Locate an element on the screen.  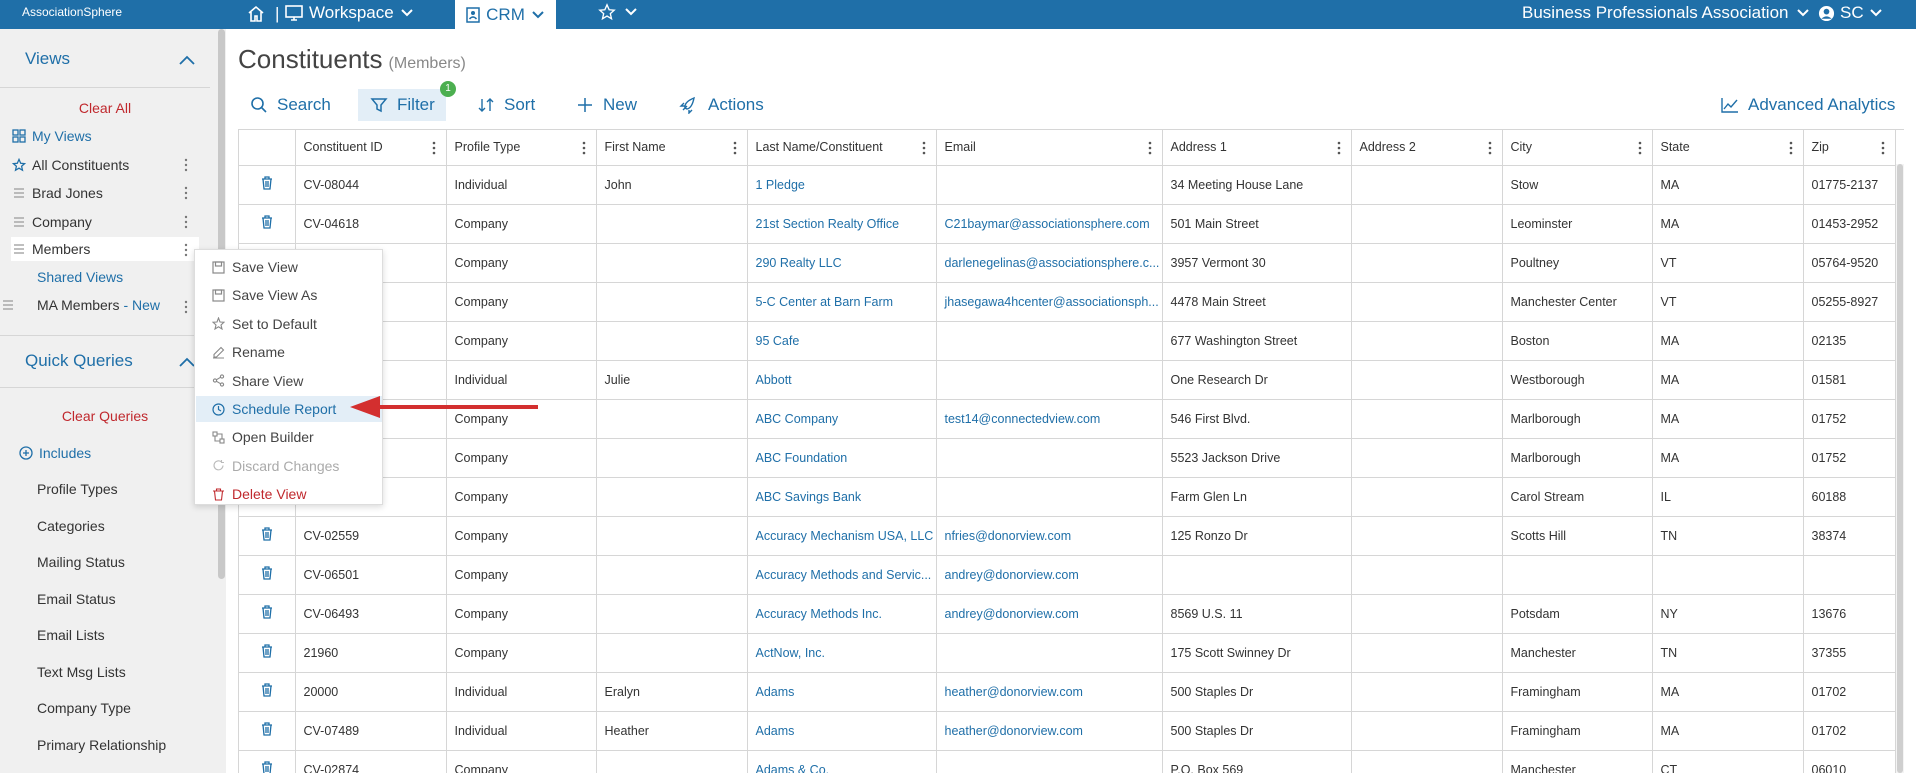
column-header: First Name is located at coordinates (672, 148).